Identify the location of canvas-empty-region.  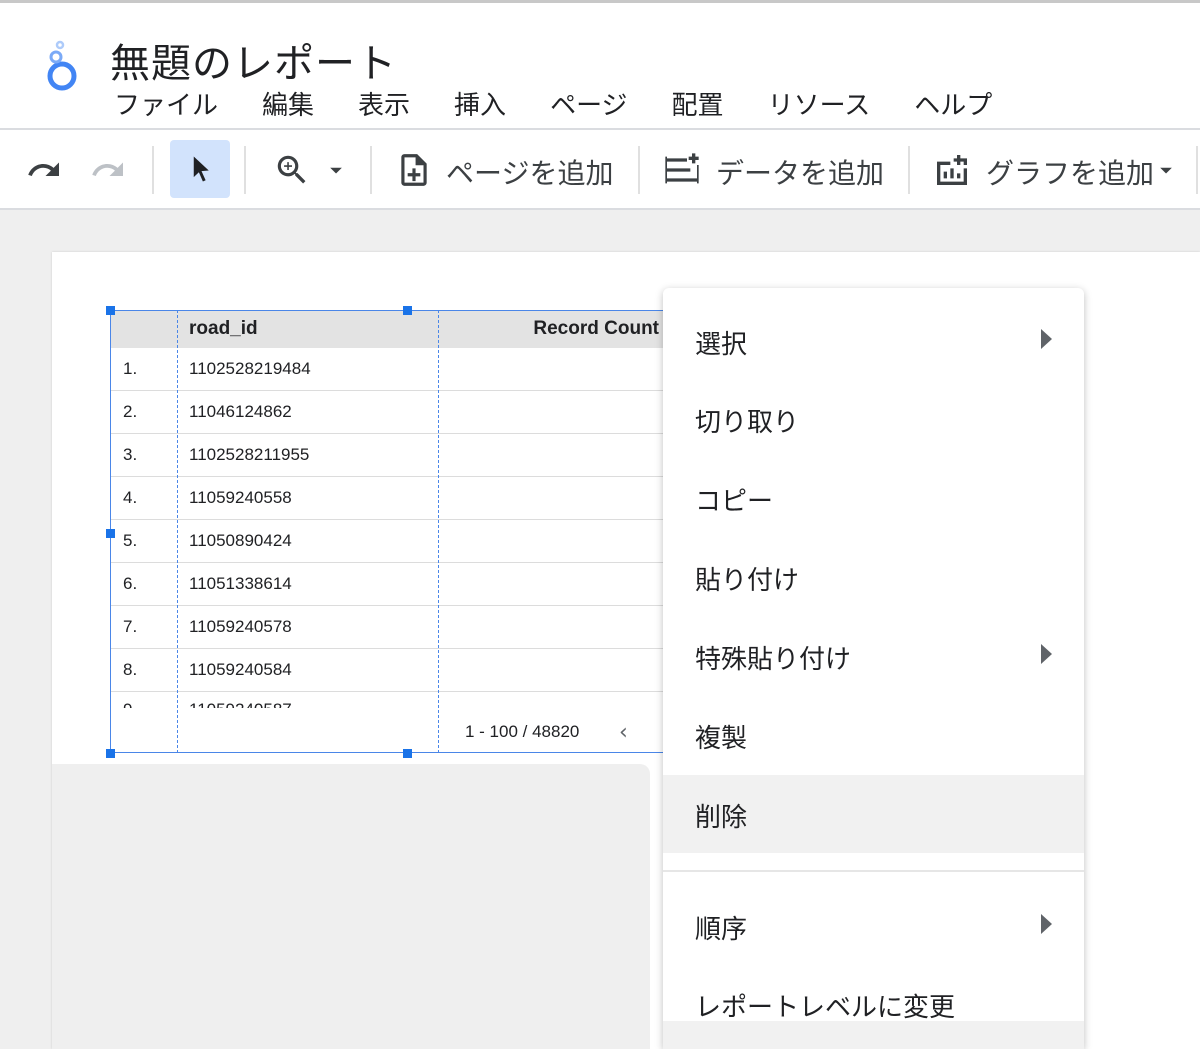
(351, 906).